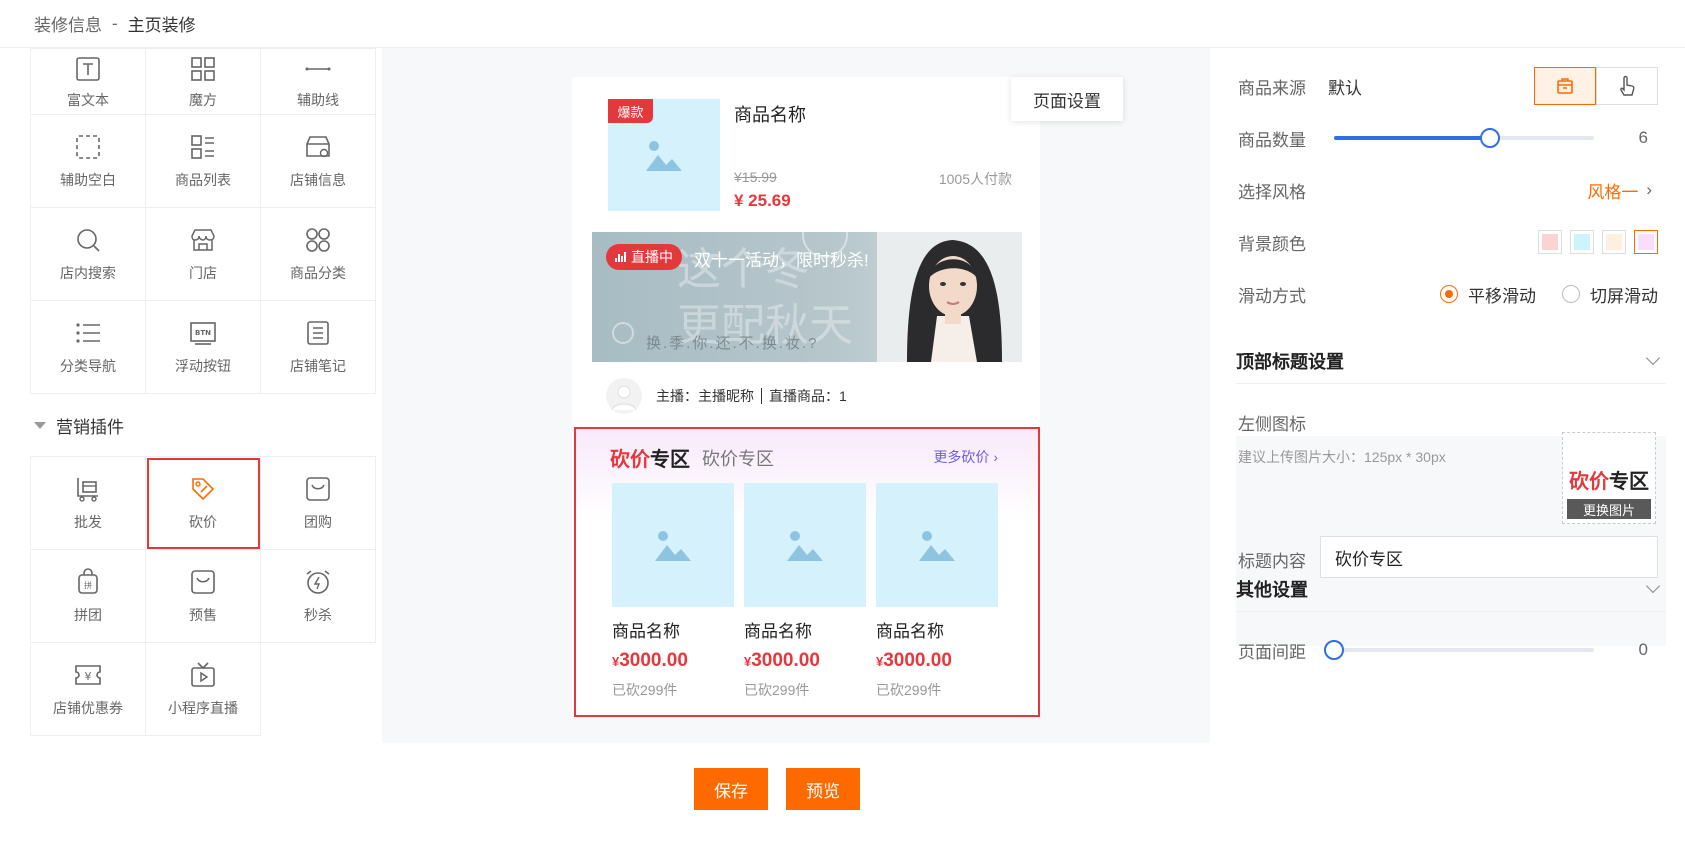 This screenshot has height=845, width=1685. Describe the element at coordinates (770, 115) in the screenshot. I see `product-name: 商品名称` at that location.